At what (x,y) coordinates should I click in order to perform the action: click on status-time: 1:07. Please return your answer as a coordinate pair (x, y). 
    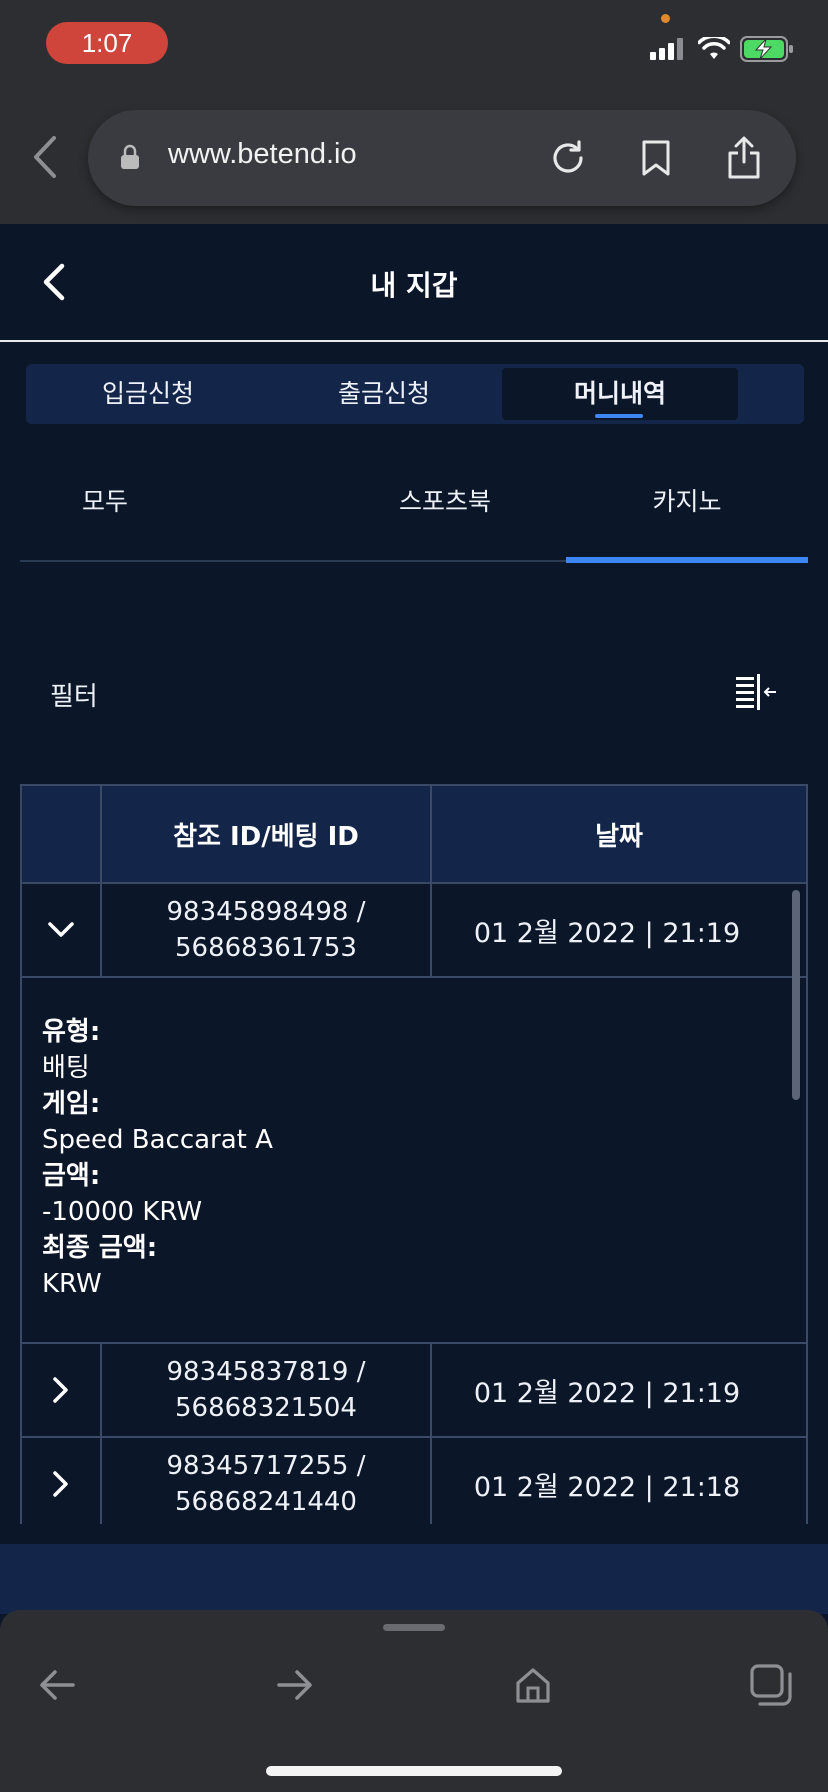
    Looking at the image, I should click on (107, 43).